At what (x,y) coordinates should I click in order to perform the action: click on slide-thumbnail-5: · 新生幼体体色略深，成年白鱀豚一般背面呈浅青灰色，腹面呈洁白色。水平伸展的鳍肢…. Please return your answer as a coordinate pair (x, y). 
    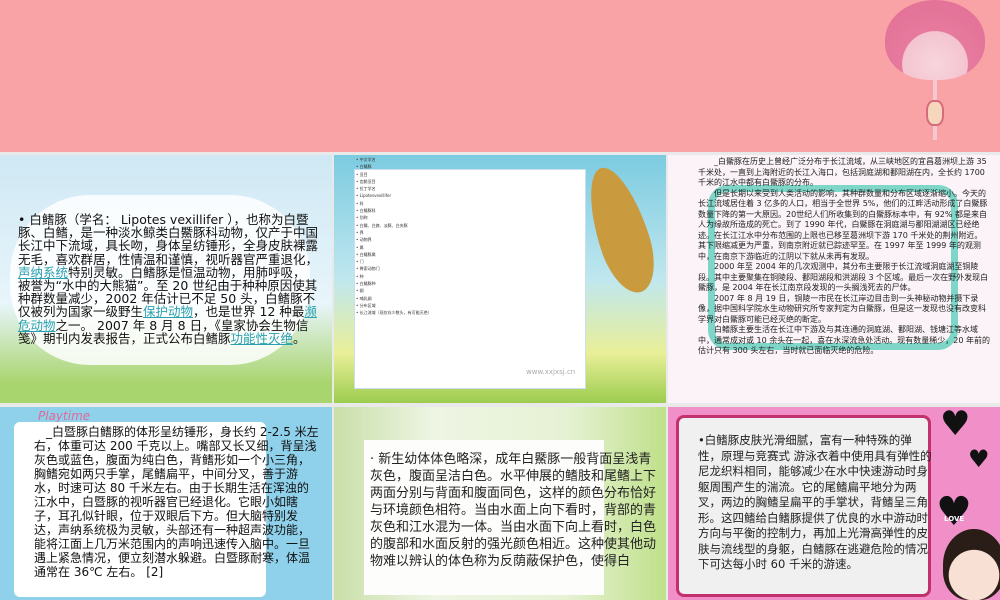
    Looking at the image, I should click on (500, 503).